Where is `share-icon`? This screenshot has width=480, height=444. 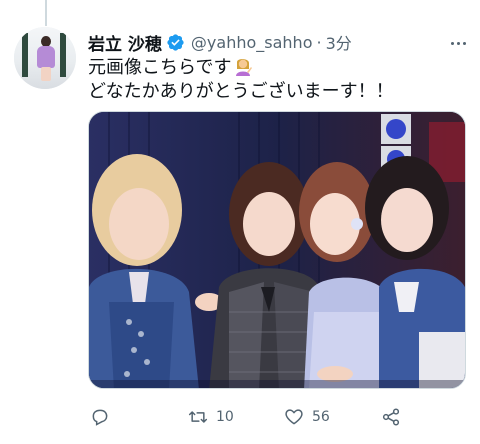
share-icon is located at coordinates (391, 417).